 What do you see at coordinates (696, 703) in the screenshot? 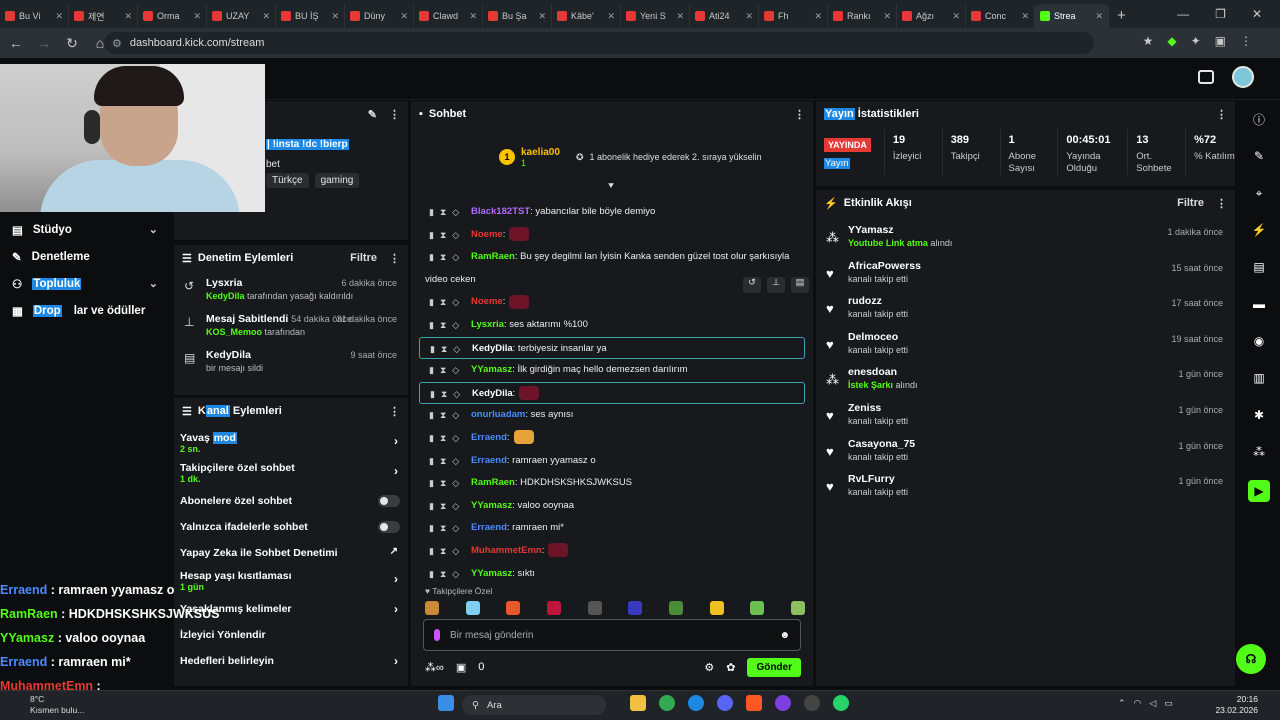
I see `edge-icon` at bounding box center [696, 703].